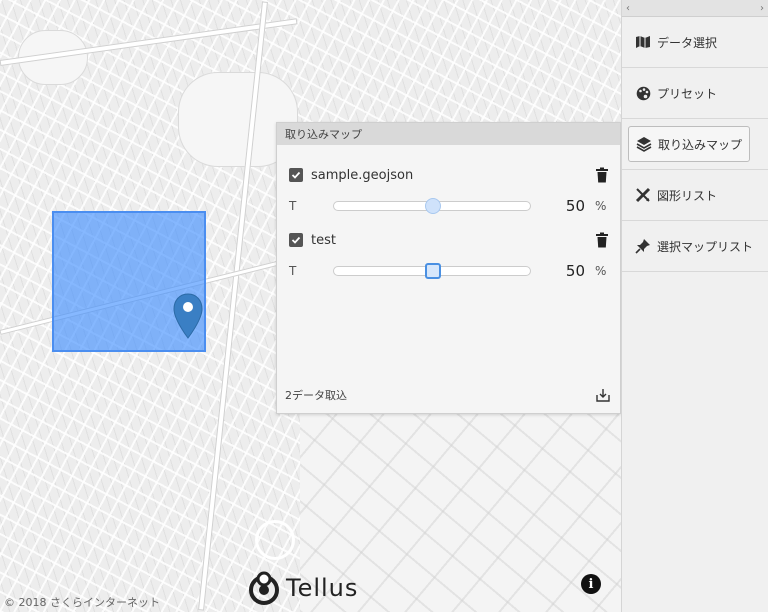  I want to click on map-marker-icon, so click(188, 316).